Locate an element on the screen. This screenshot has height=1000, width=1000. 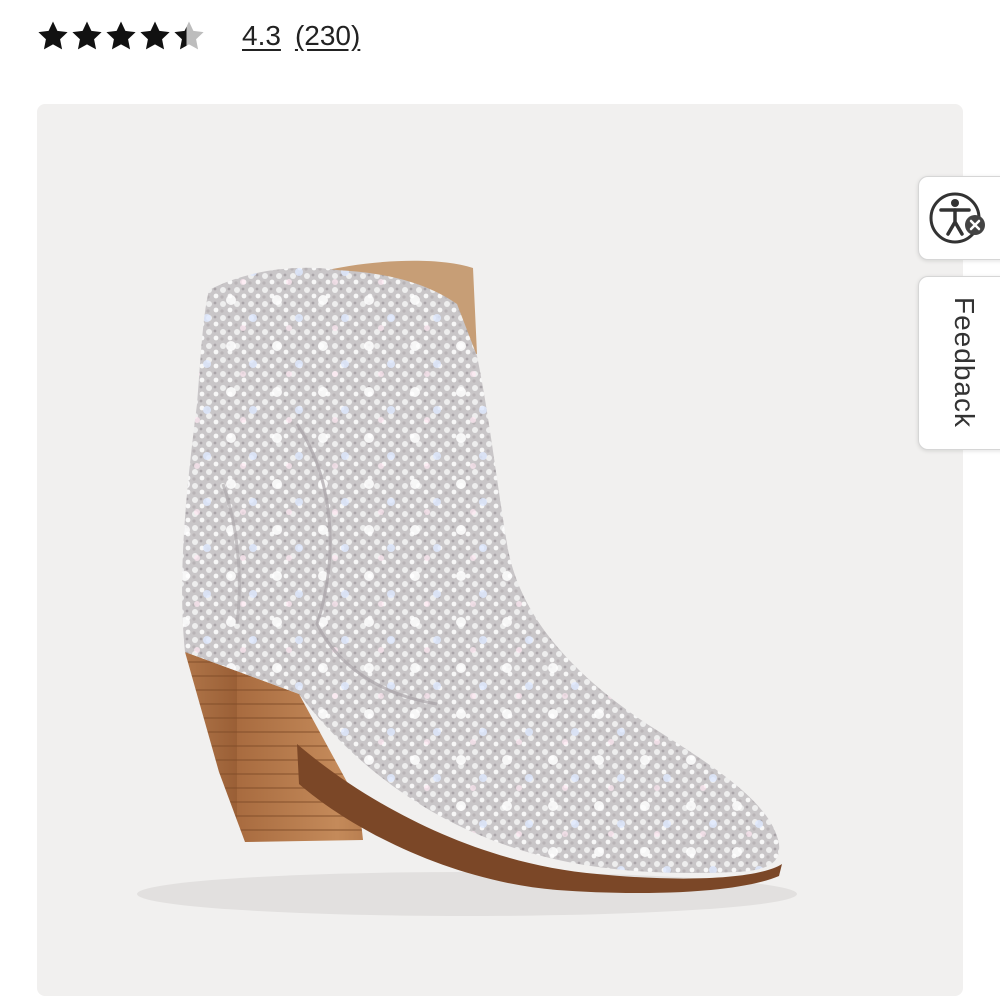
star-half-icon is located at coordinates (189, 35).